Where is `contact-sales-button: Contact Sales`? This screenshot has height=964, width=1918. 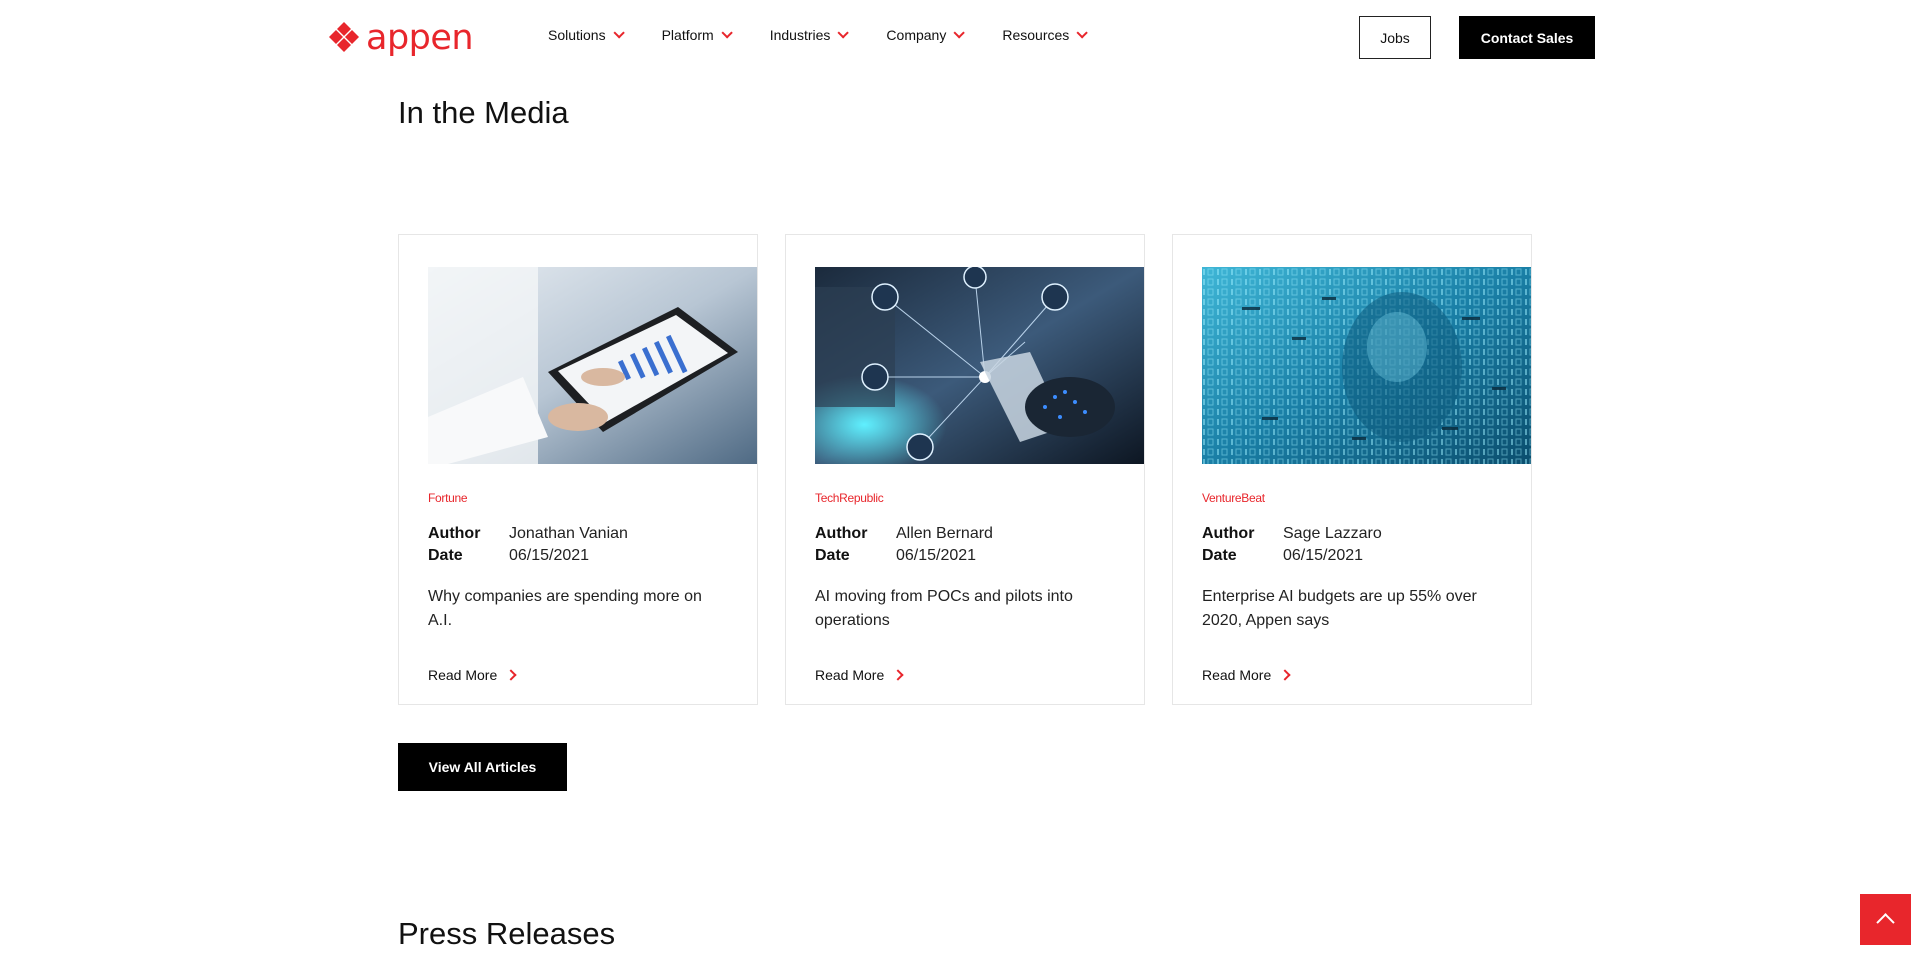 contact-sales-button: Contact Sales is located at coordinates (1527, 37).